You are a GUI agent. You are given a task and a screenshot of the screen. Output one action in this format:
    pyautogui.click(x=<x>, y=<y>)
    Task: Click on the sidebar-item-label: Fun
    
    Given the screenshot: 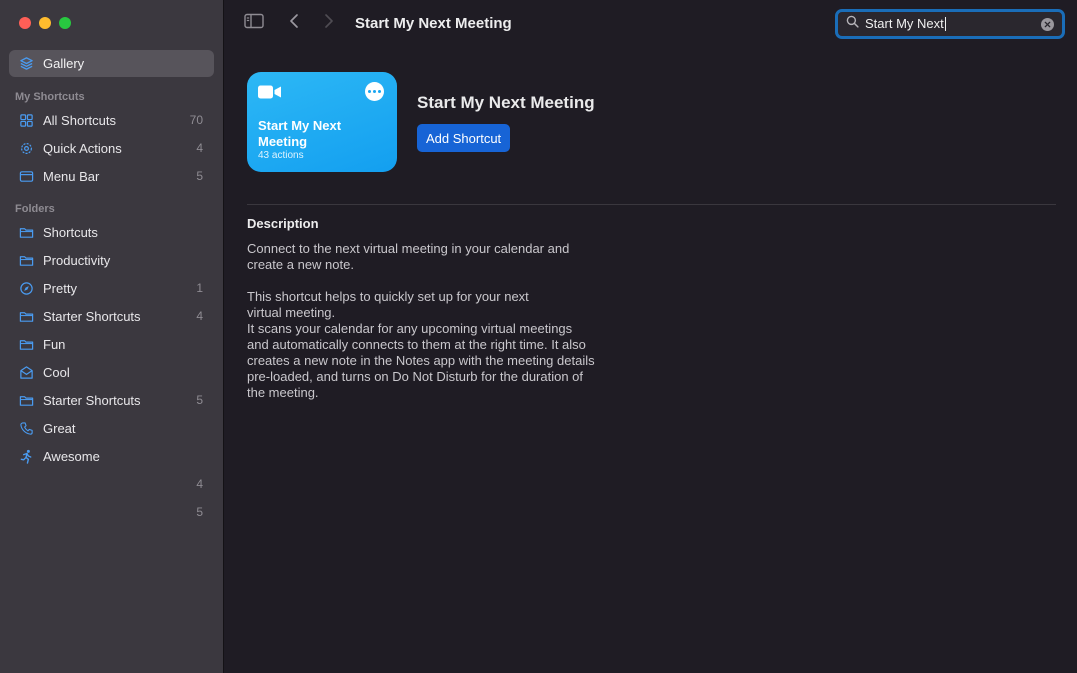 What is the action you would take?
    pyautogui.click(x=54, y=344)
    